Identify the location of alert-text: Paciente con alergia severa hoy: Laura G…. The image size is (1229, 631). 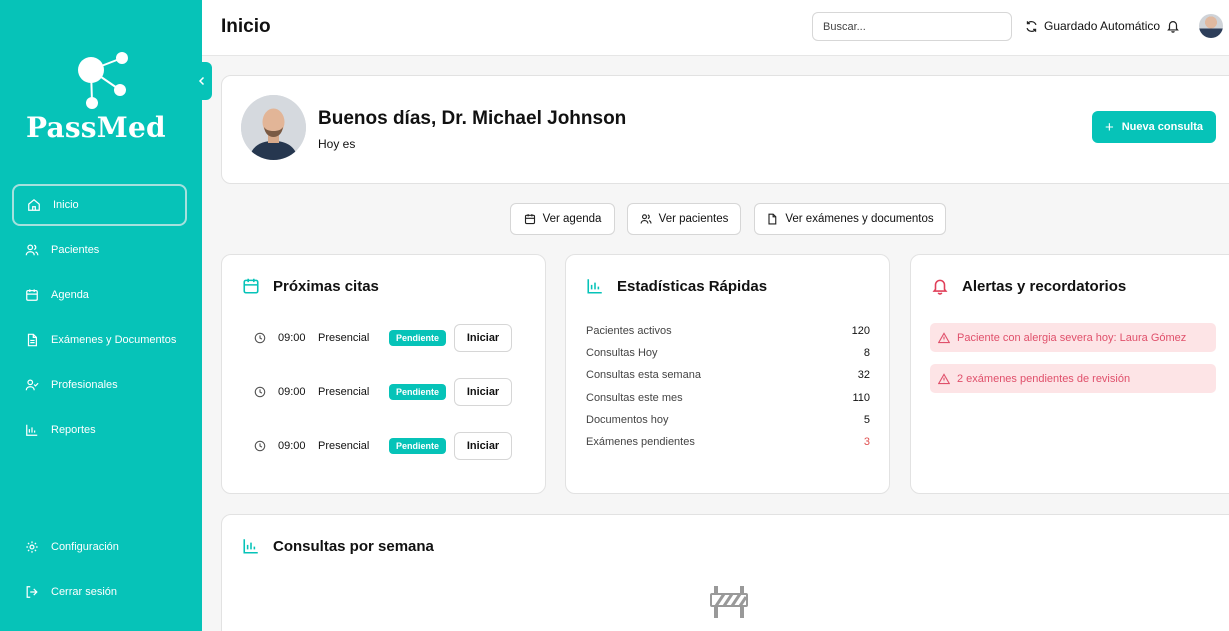
(1072, 337).